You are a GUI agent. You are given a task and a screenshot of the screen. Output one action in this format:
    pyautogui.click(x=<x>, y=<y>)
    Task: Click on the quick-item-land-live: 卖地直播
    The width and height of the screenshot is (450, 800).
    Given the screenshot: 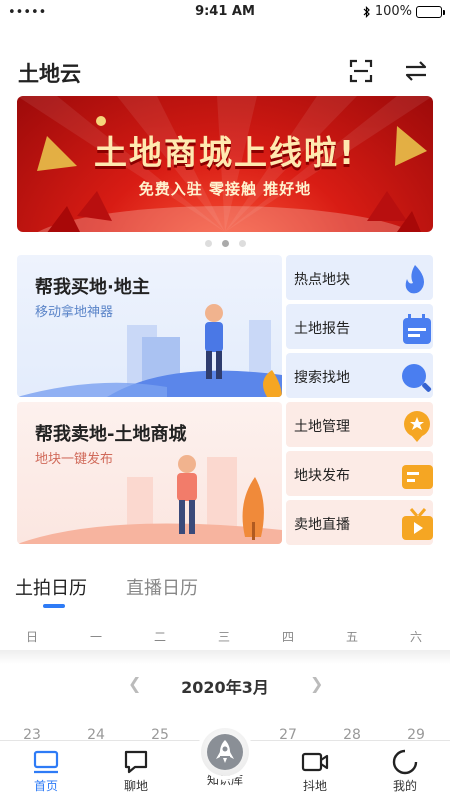 What is the action you would take?
    pyautogui.click(x=359, y=522)
    